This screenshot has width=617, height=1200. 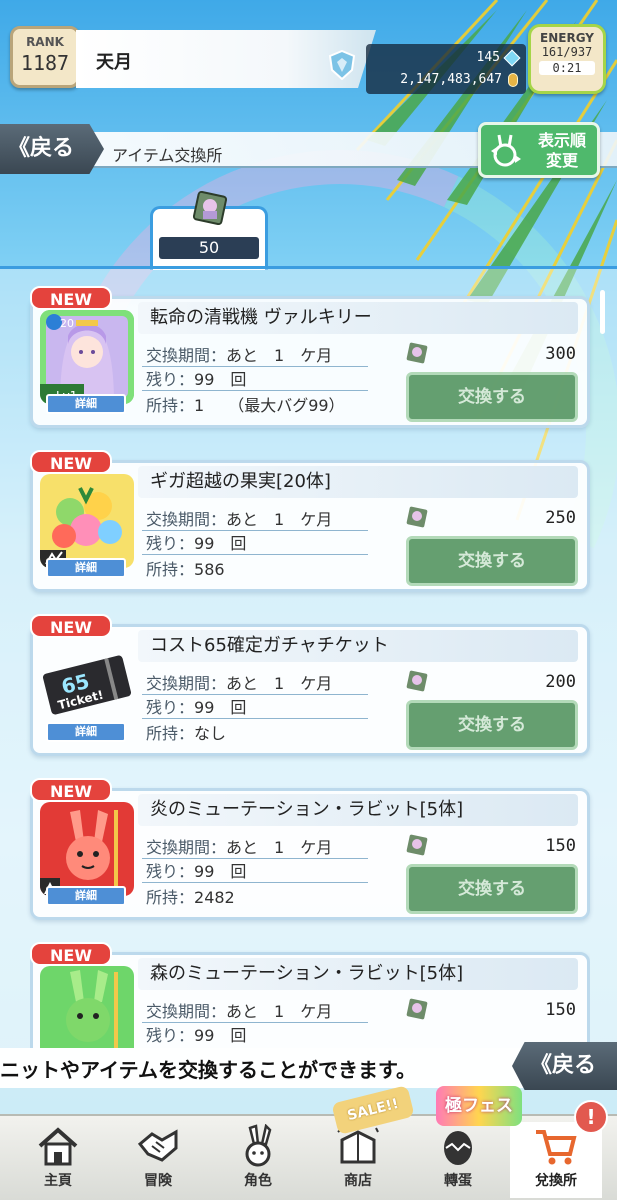 I want to click on gem-count: 145, so click(x=488, y=57).